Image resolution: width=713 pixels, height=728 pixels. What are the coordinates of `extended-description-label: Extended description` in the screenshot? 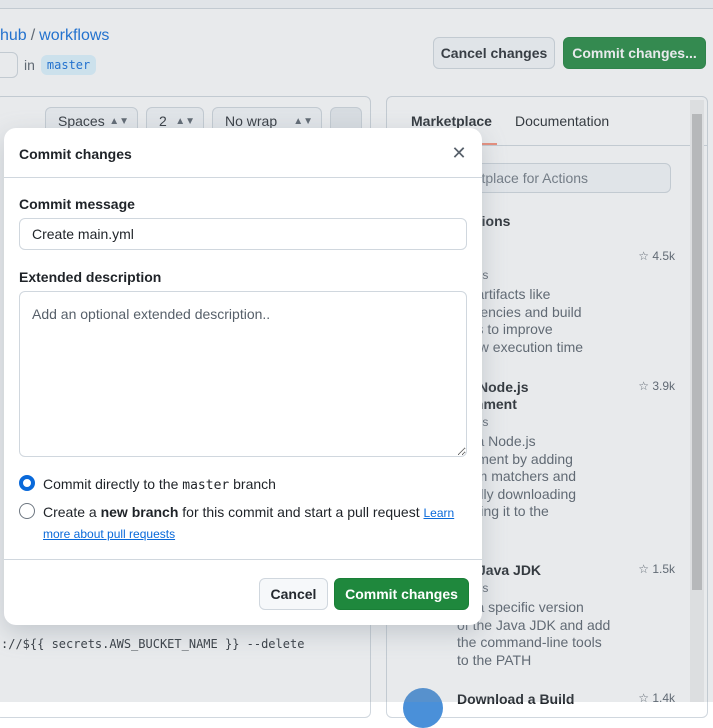 It's located at (90, 277).